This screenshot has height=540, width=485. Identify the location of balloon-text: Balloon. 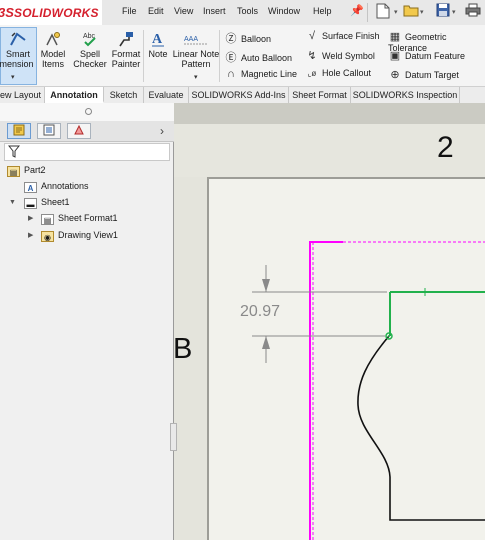
(256, 39).